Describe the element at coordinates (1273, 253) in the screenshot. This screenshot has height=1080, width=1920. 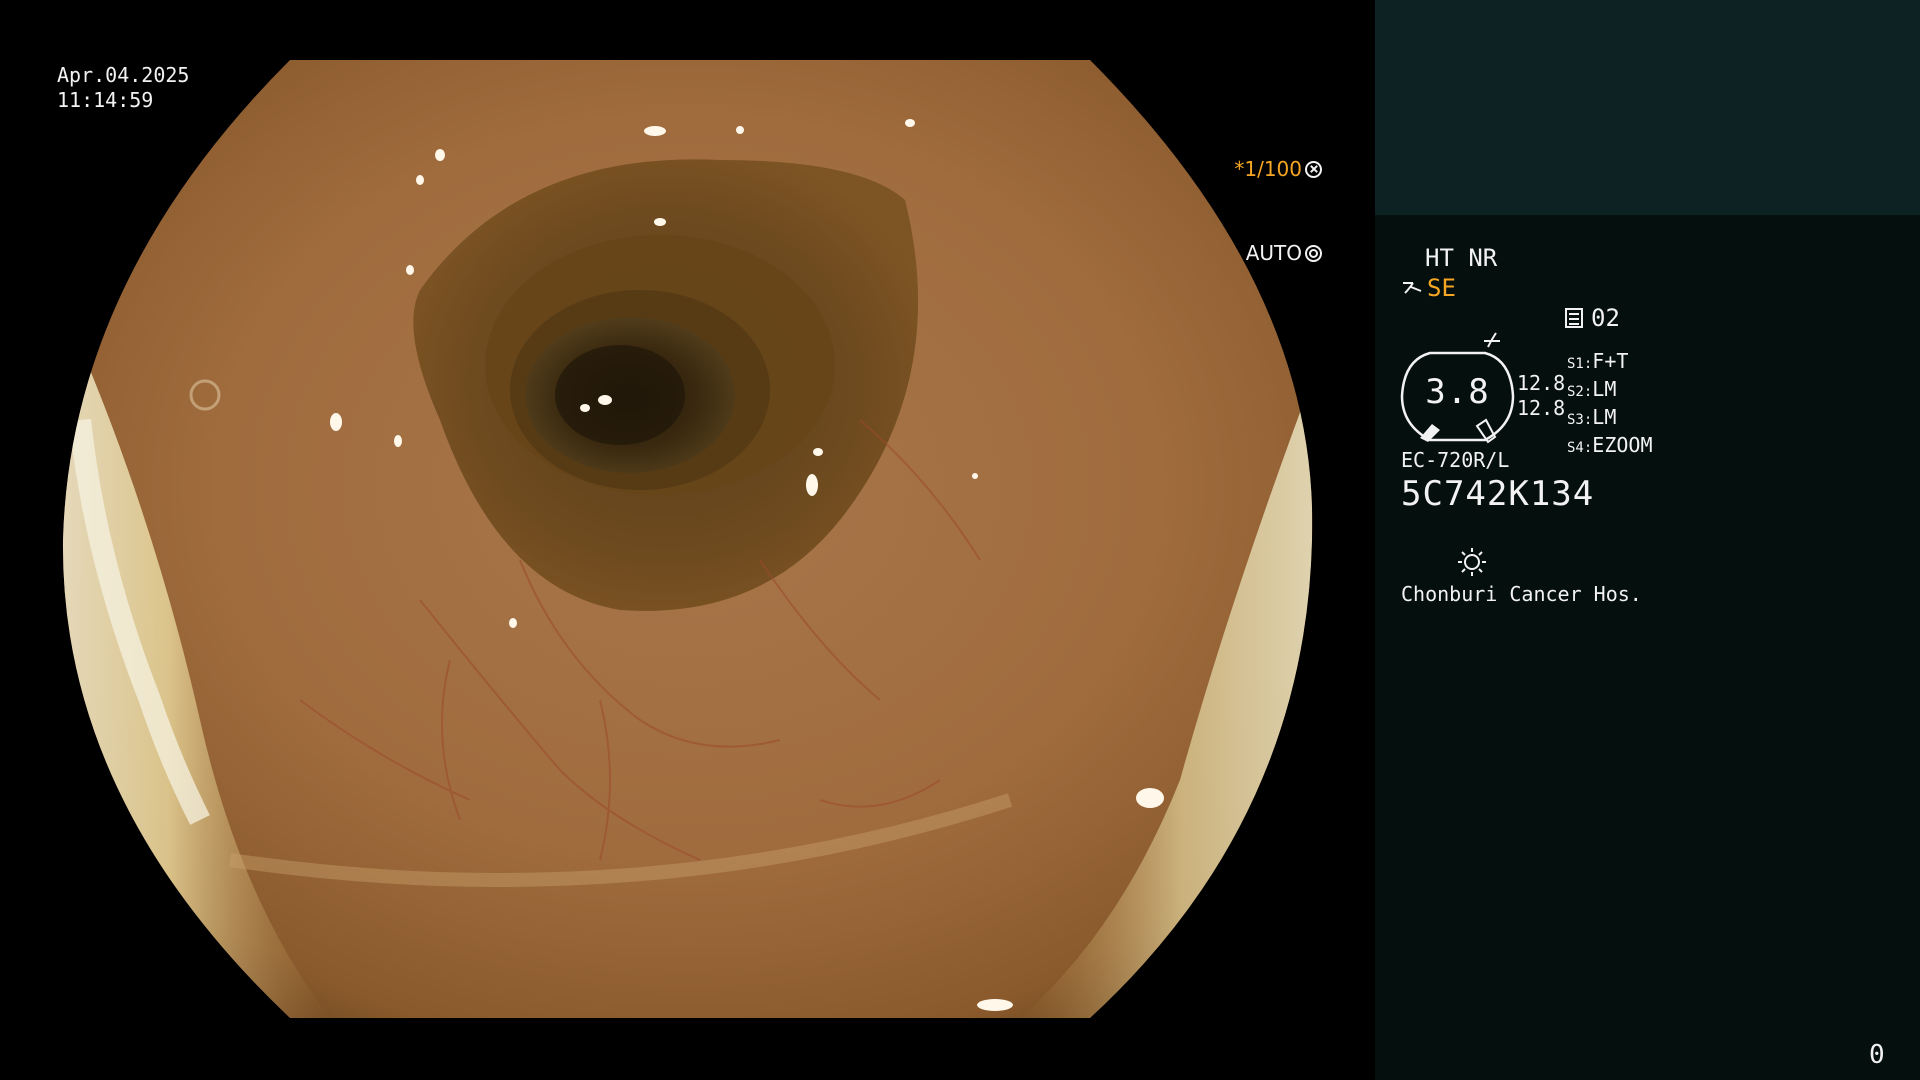
I see `iris-mode-text: AUTO` at that location.